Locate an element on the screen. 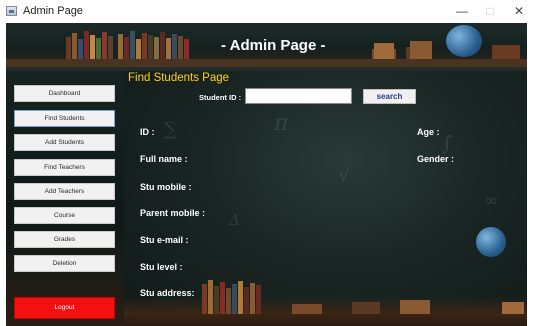 This screenshot has height=326, width=533. header-banner: - Admin Page - is located at coordinates (266, 45).